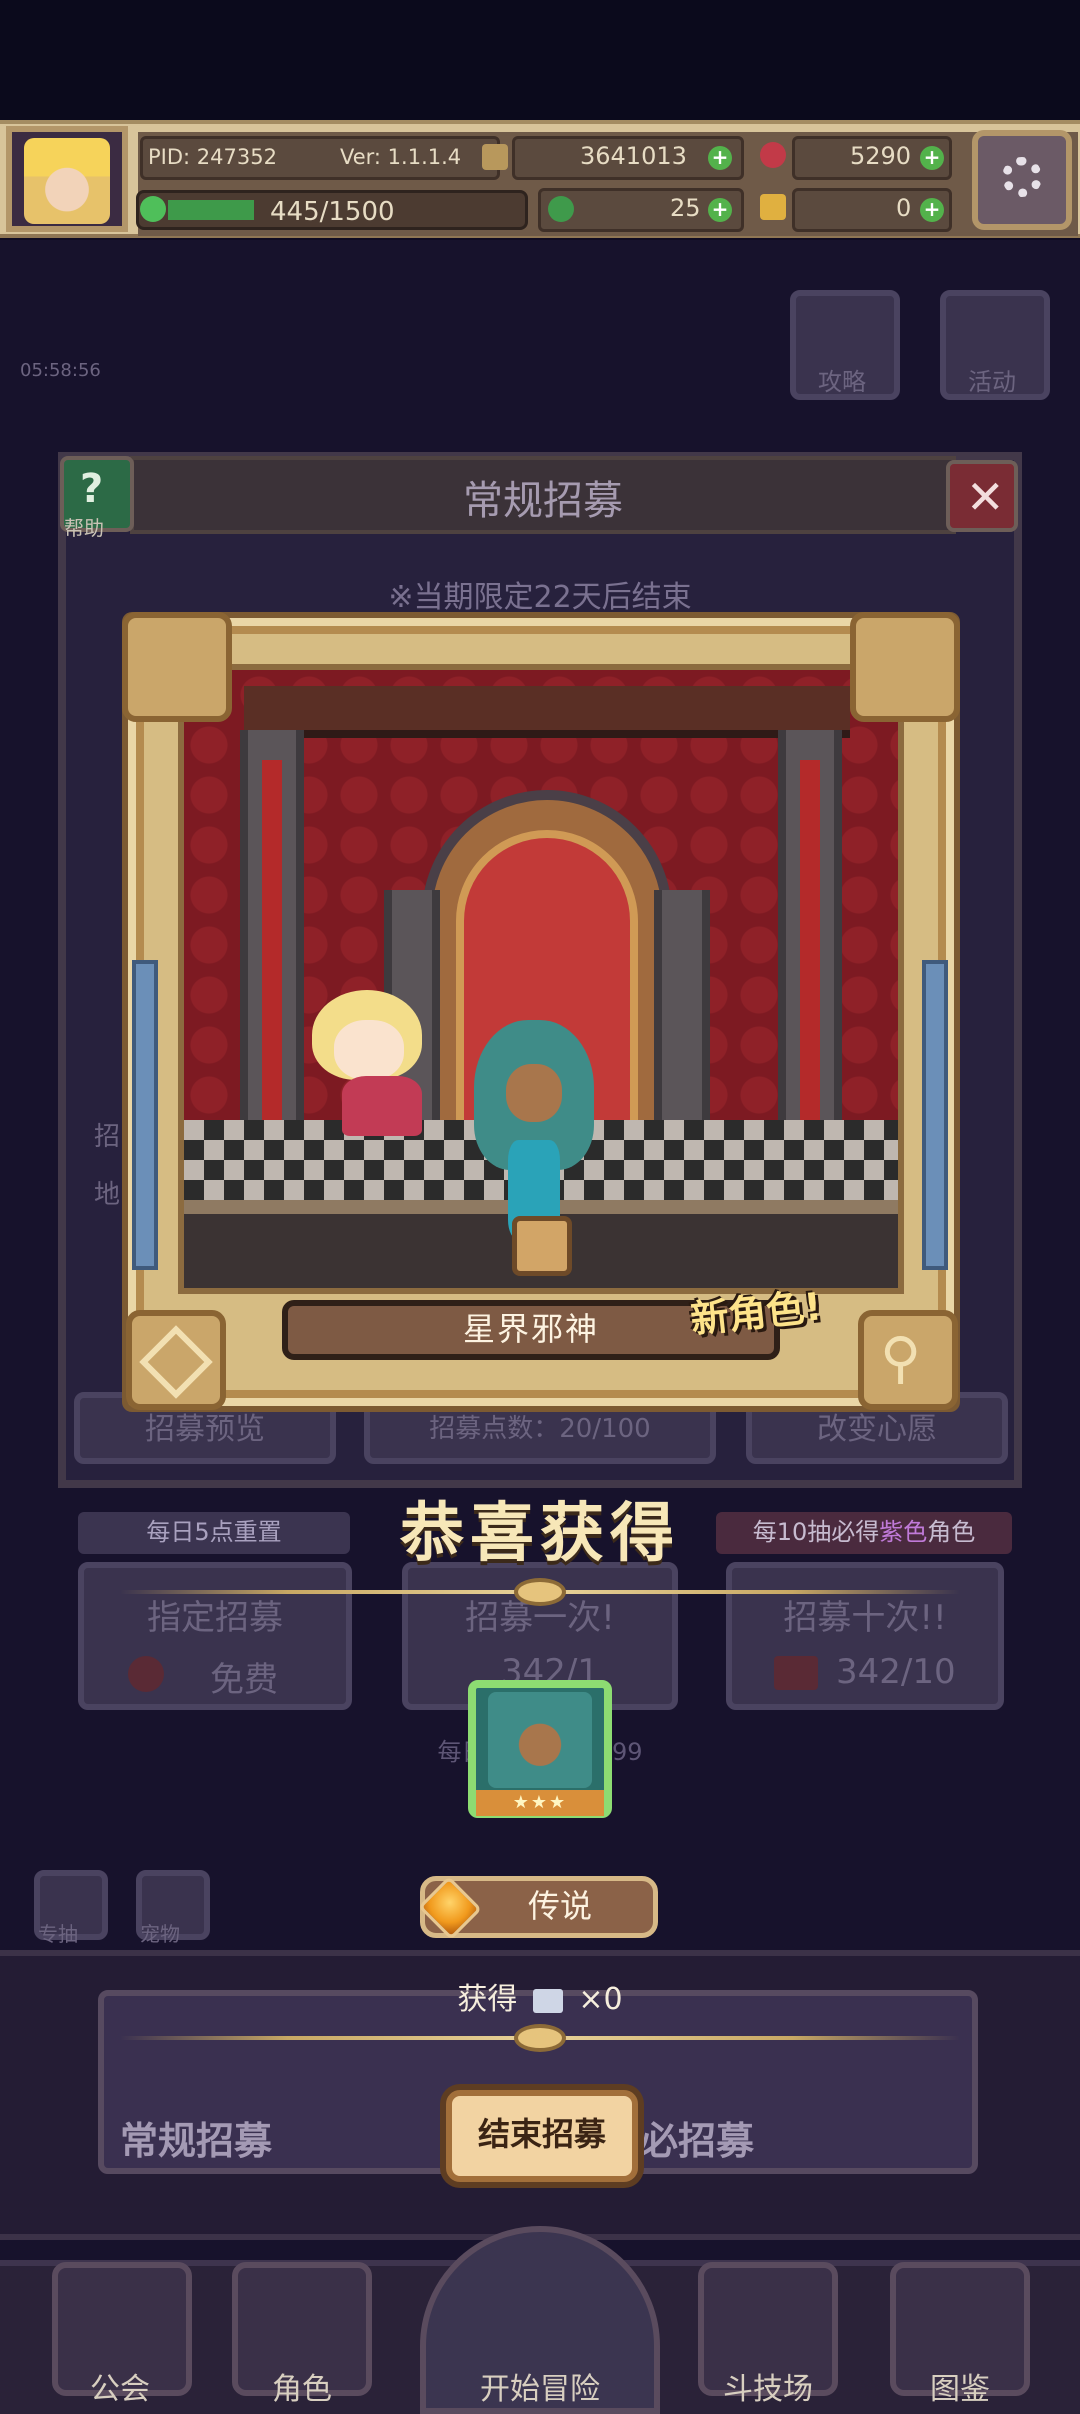  What do you see at coordinates (932, 210) in the screenshot?
I see `add-key-icon: +` at bounding box center [932, 210].